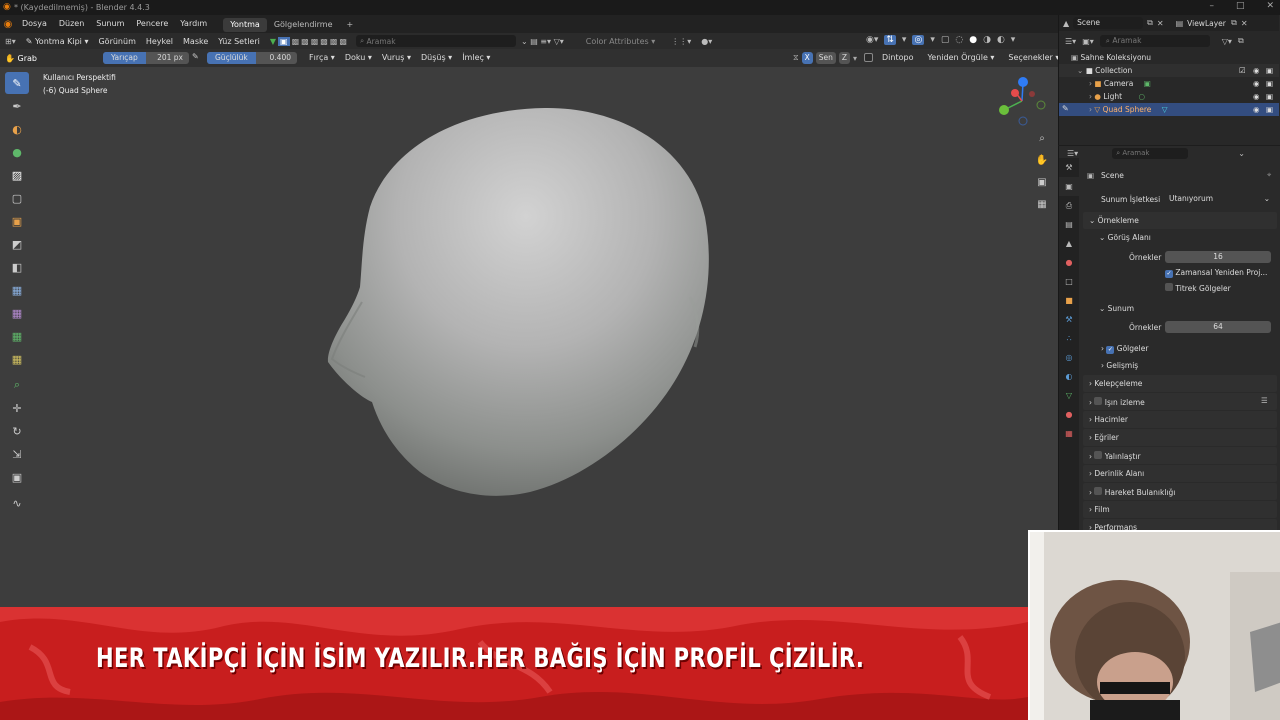 This screenshot has width=1280, height=720. Describe the element at coordinates (1269, 109) in the screenshot. I see `quad-sphere-render-icon: ▣` at that location.